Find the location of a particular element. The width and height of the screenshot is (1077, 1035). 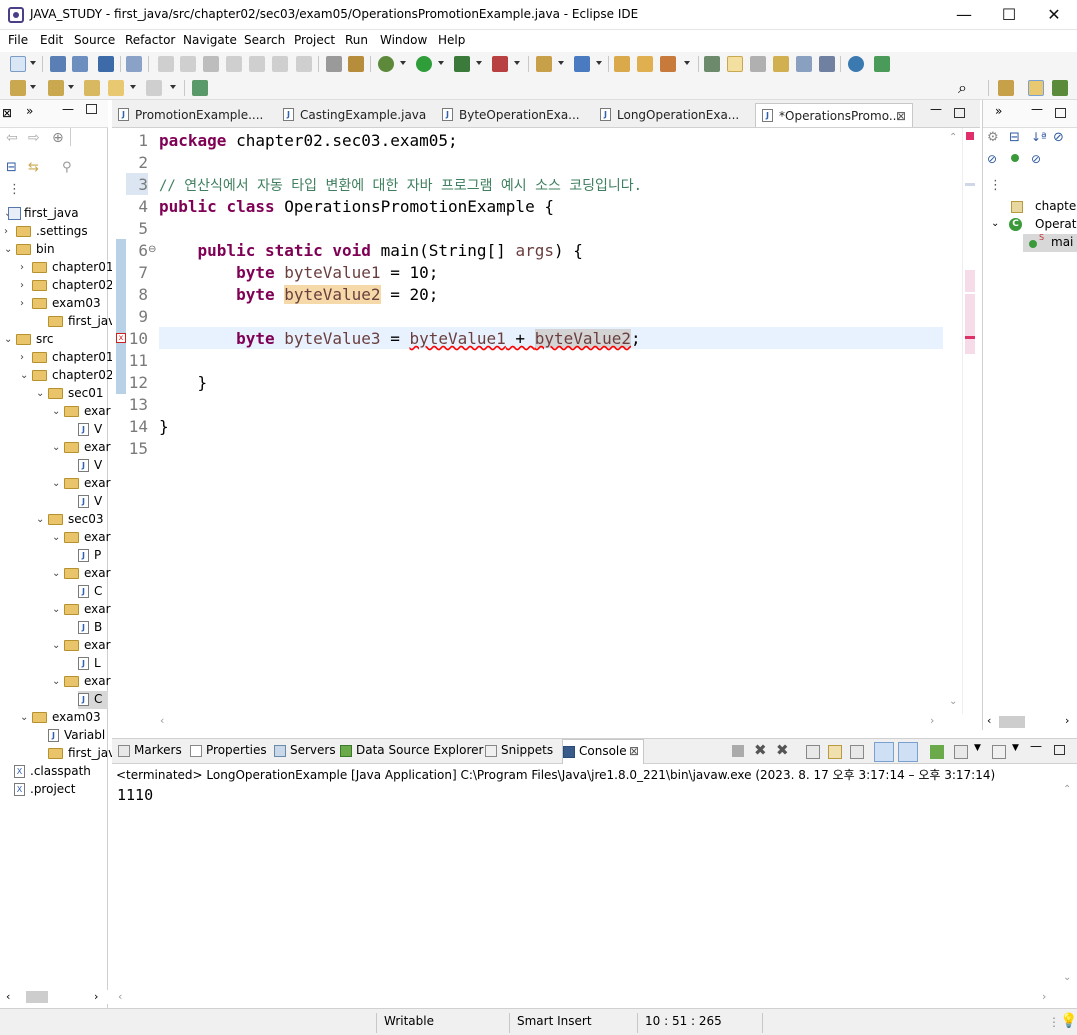

disconnect-icon is located at coordinates (234, 64).